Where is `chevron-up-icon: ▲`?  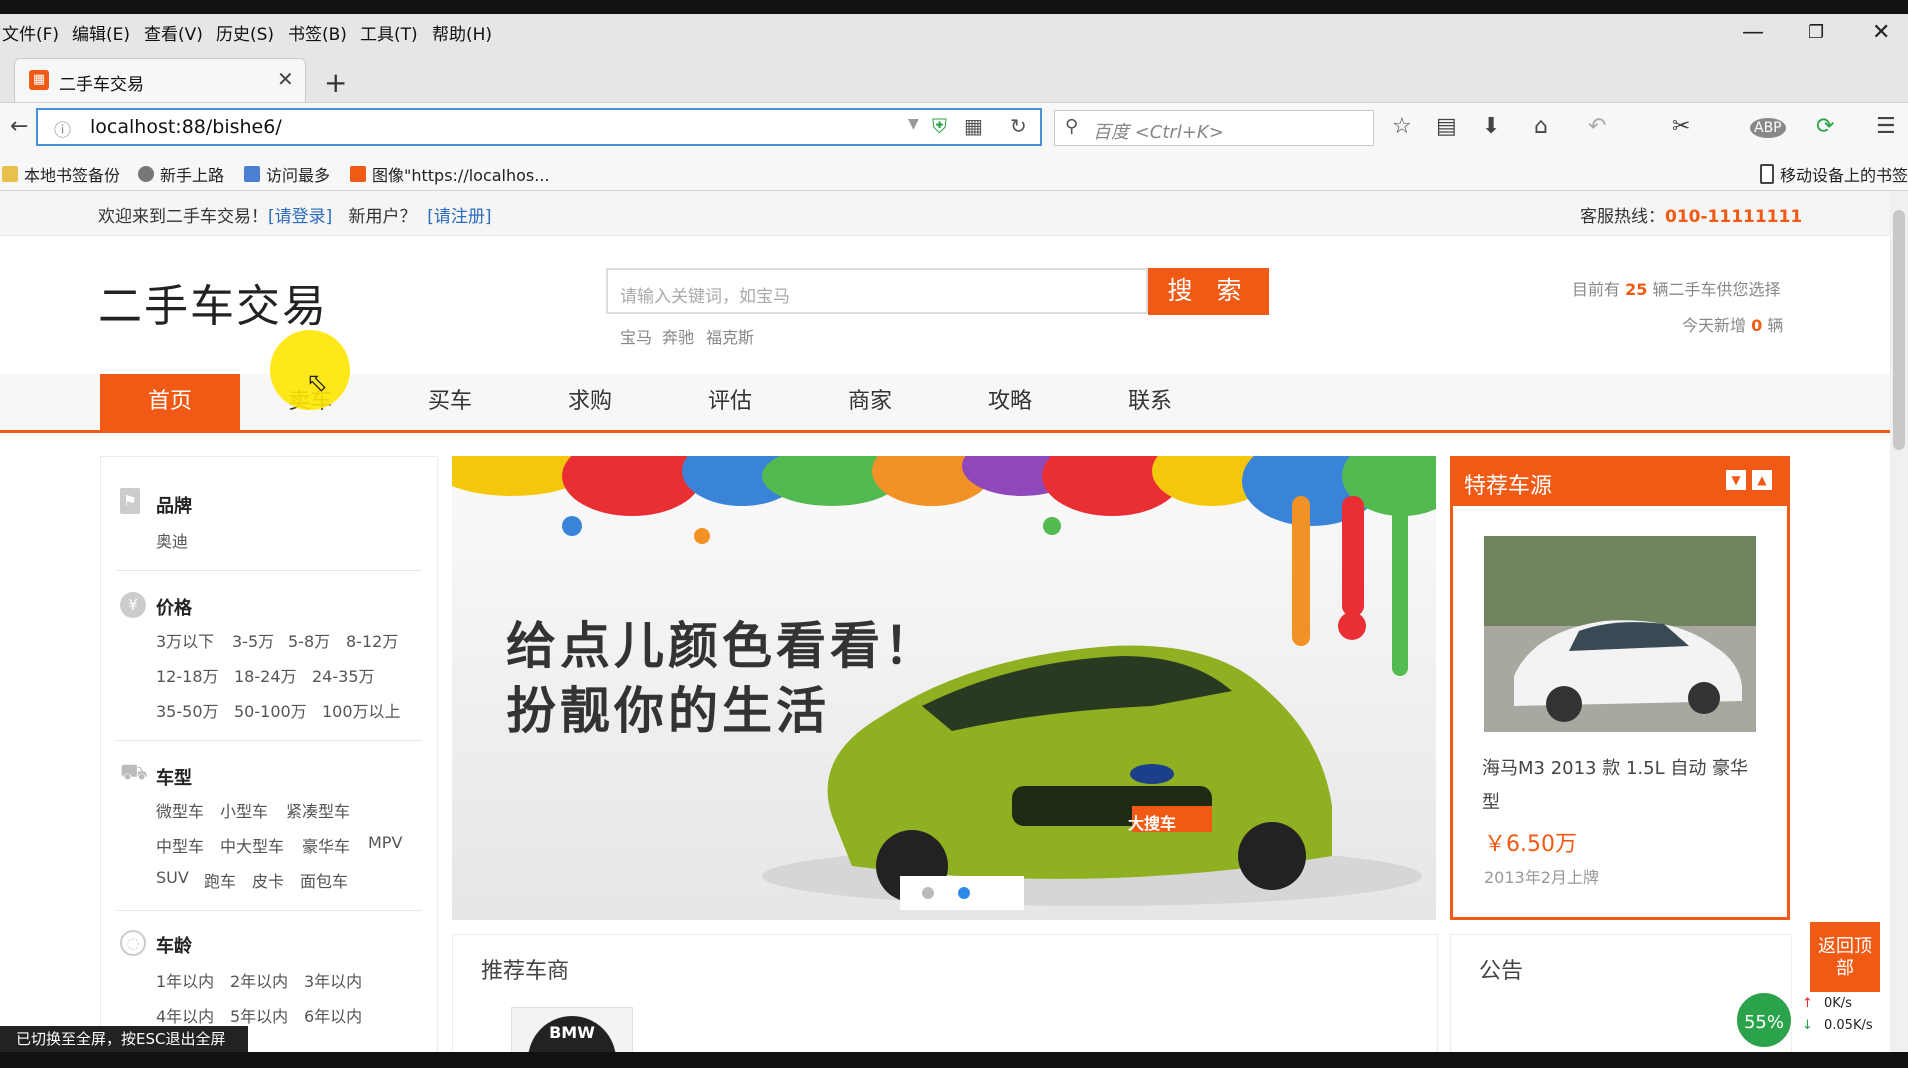
chevron-up-icon: ▲ is located at coordinates (1762, 480).